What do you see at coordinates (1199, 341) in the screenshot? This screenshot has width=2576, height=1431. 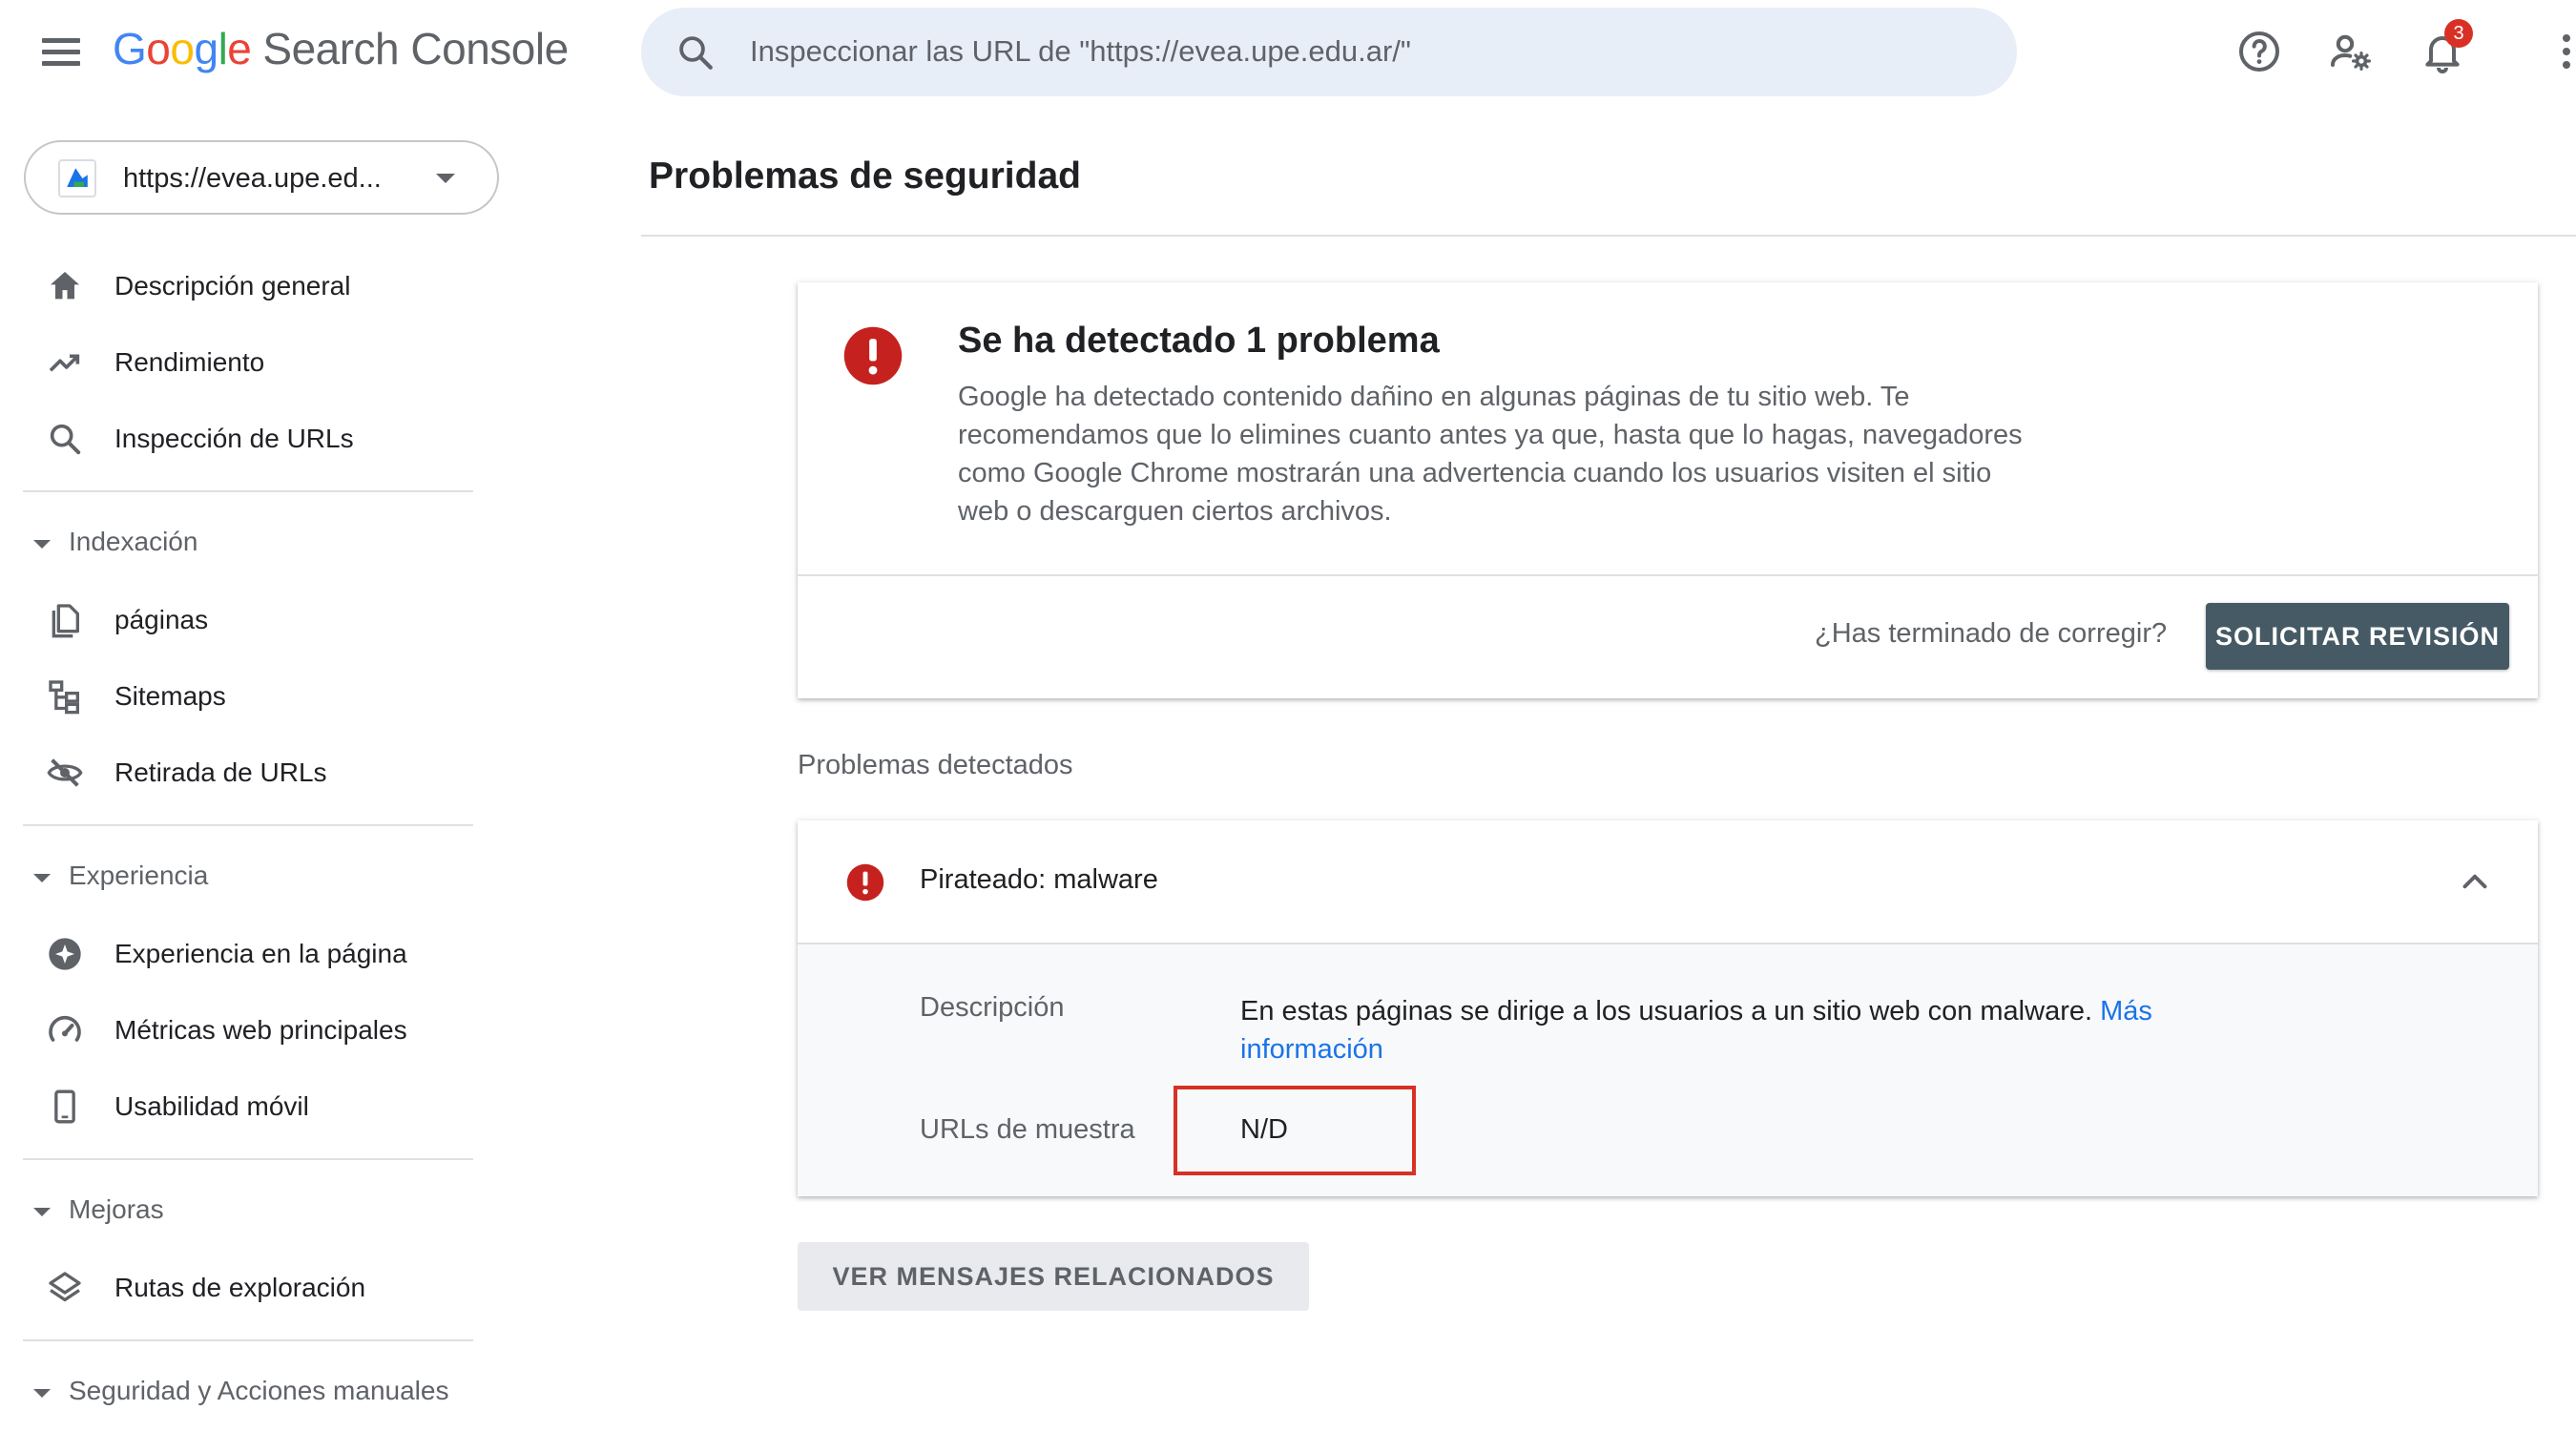 I see `summary-title: Se ha detectado 1 problema` at bounding box center [1199, 341].